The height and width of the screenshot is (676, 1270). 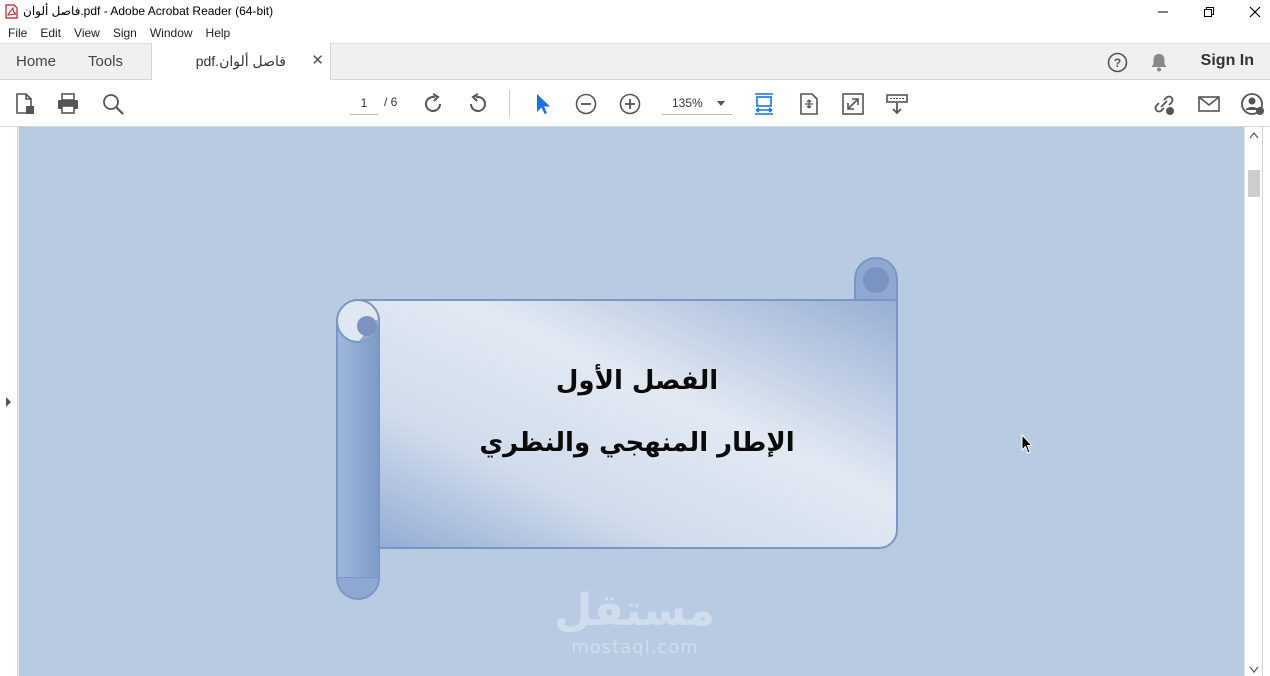 What do you see at coordinates (50, 33) in the screenshot?
I see `menu-edit: Edit` at bounding box center [50, 33].